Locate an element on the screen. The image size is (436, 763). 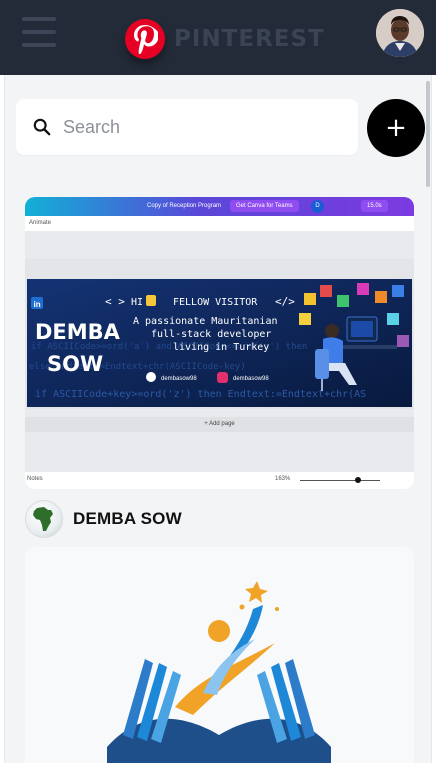
banner-name-line-2: SOW is located at coordinates (75, 364).